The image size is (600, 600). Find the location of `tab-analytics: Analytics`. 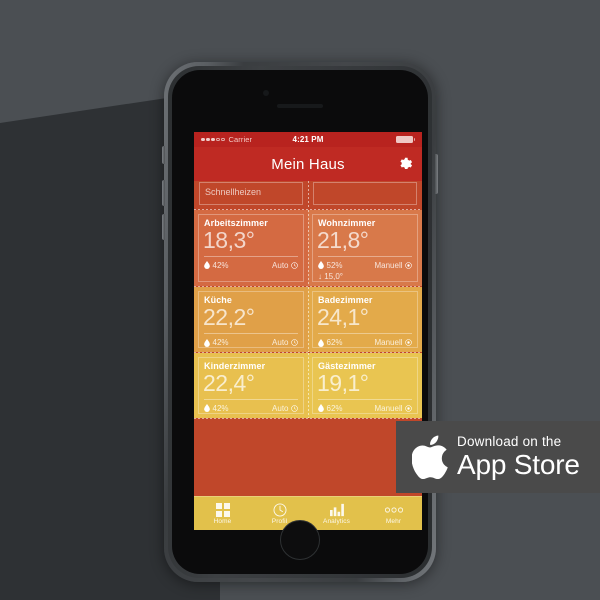

tab-analytics: Analytics is located at coordinates (336, 514).